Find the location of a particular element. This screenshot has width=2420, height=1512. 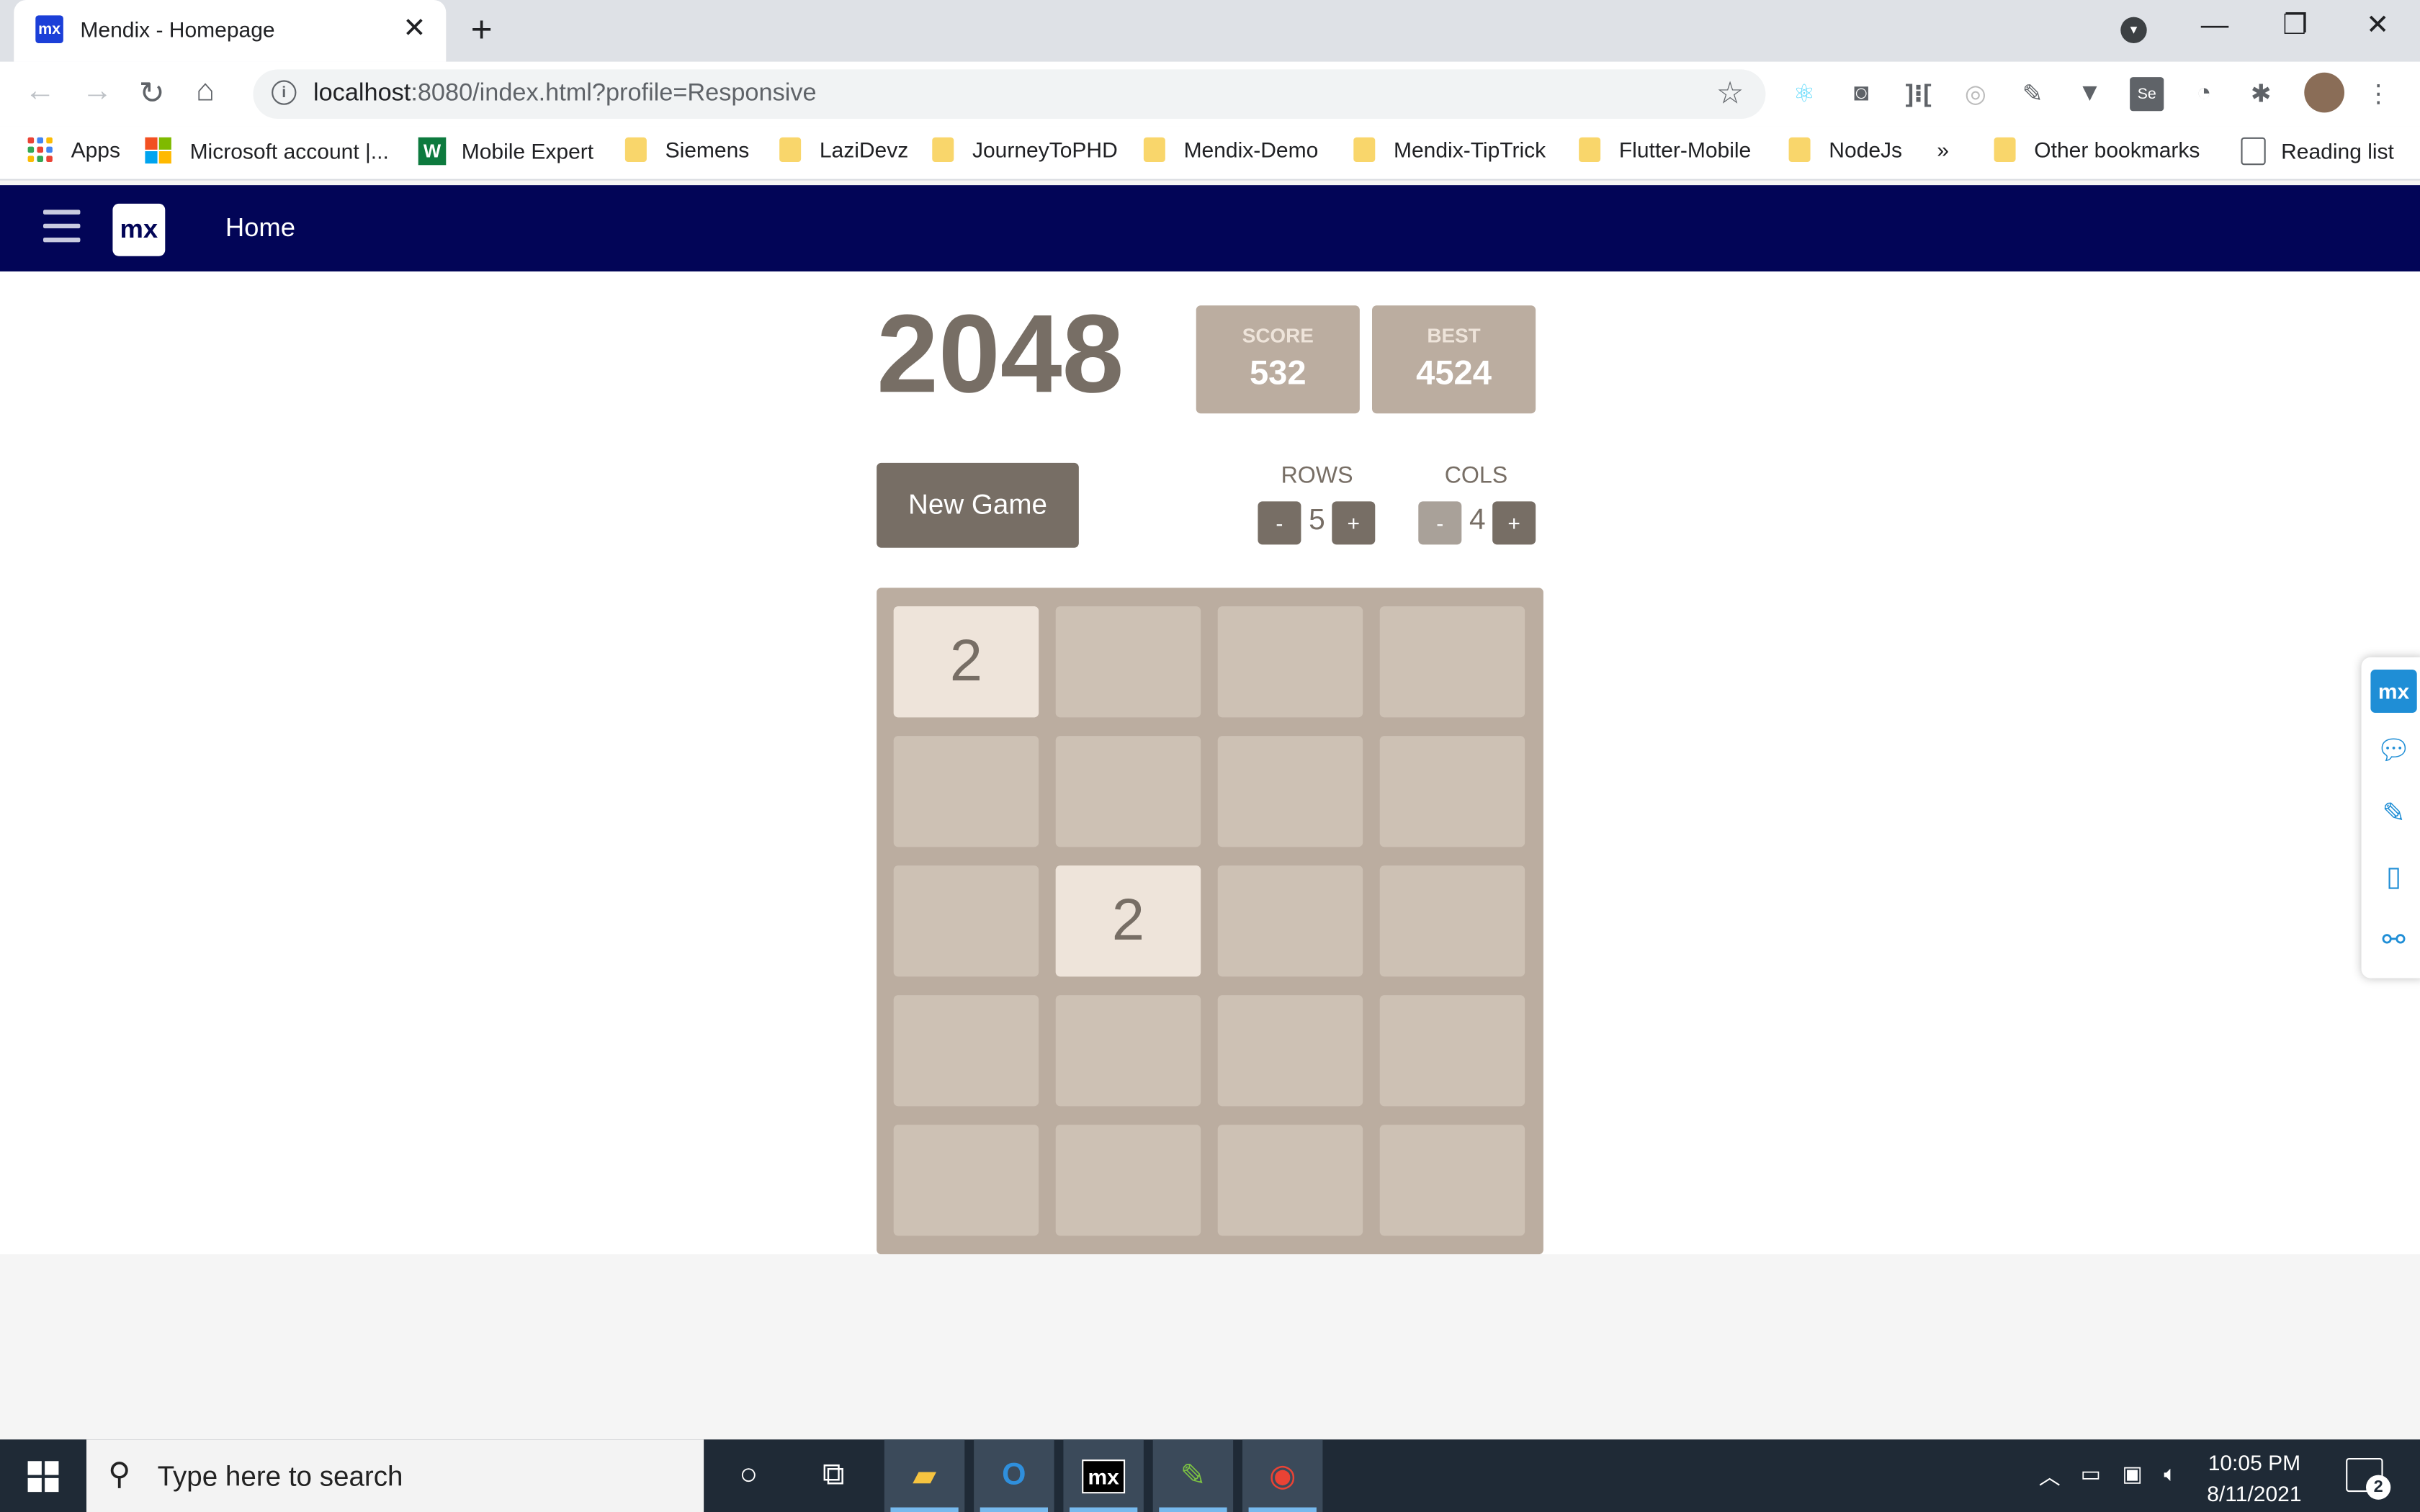

bookmark-folder-lazidevz: LaziDevz is located at coordinates (844, 149).